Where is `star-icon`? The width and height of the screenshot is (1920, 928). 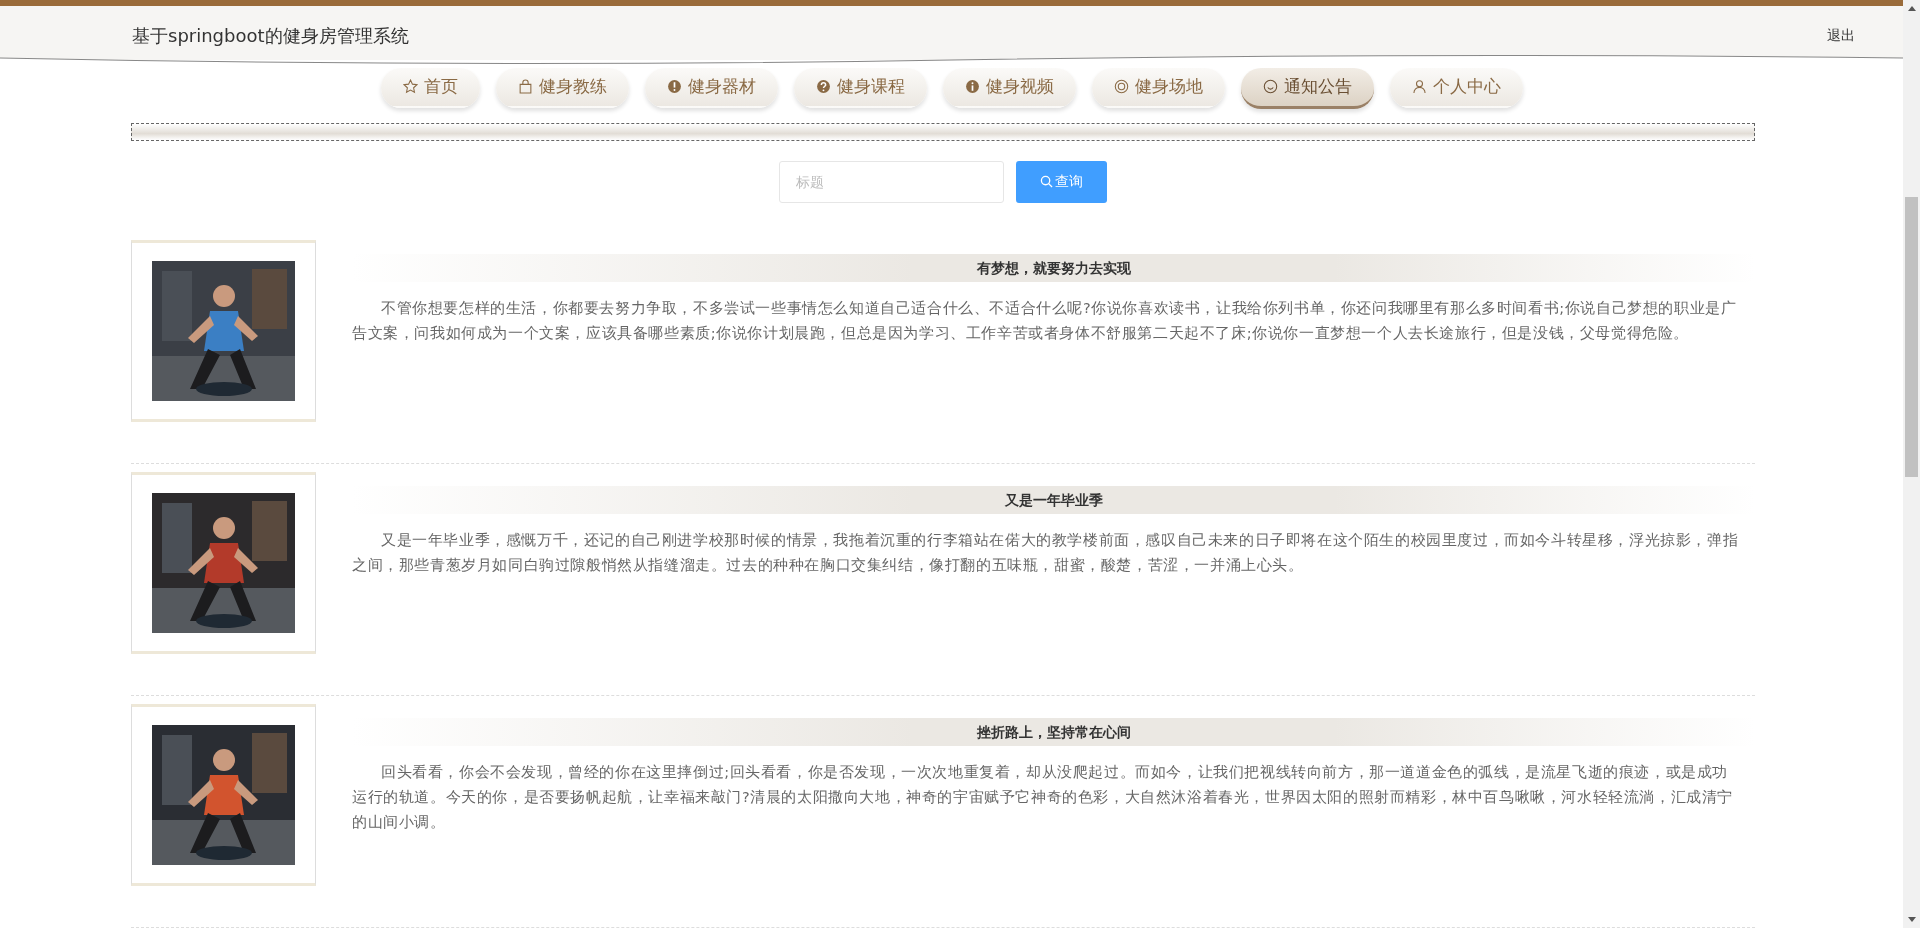 star-icon is located at coordinates (410, 87).